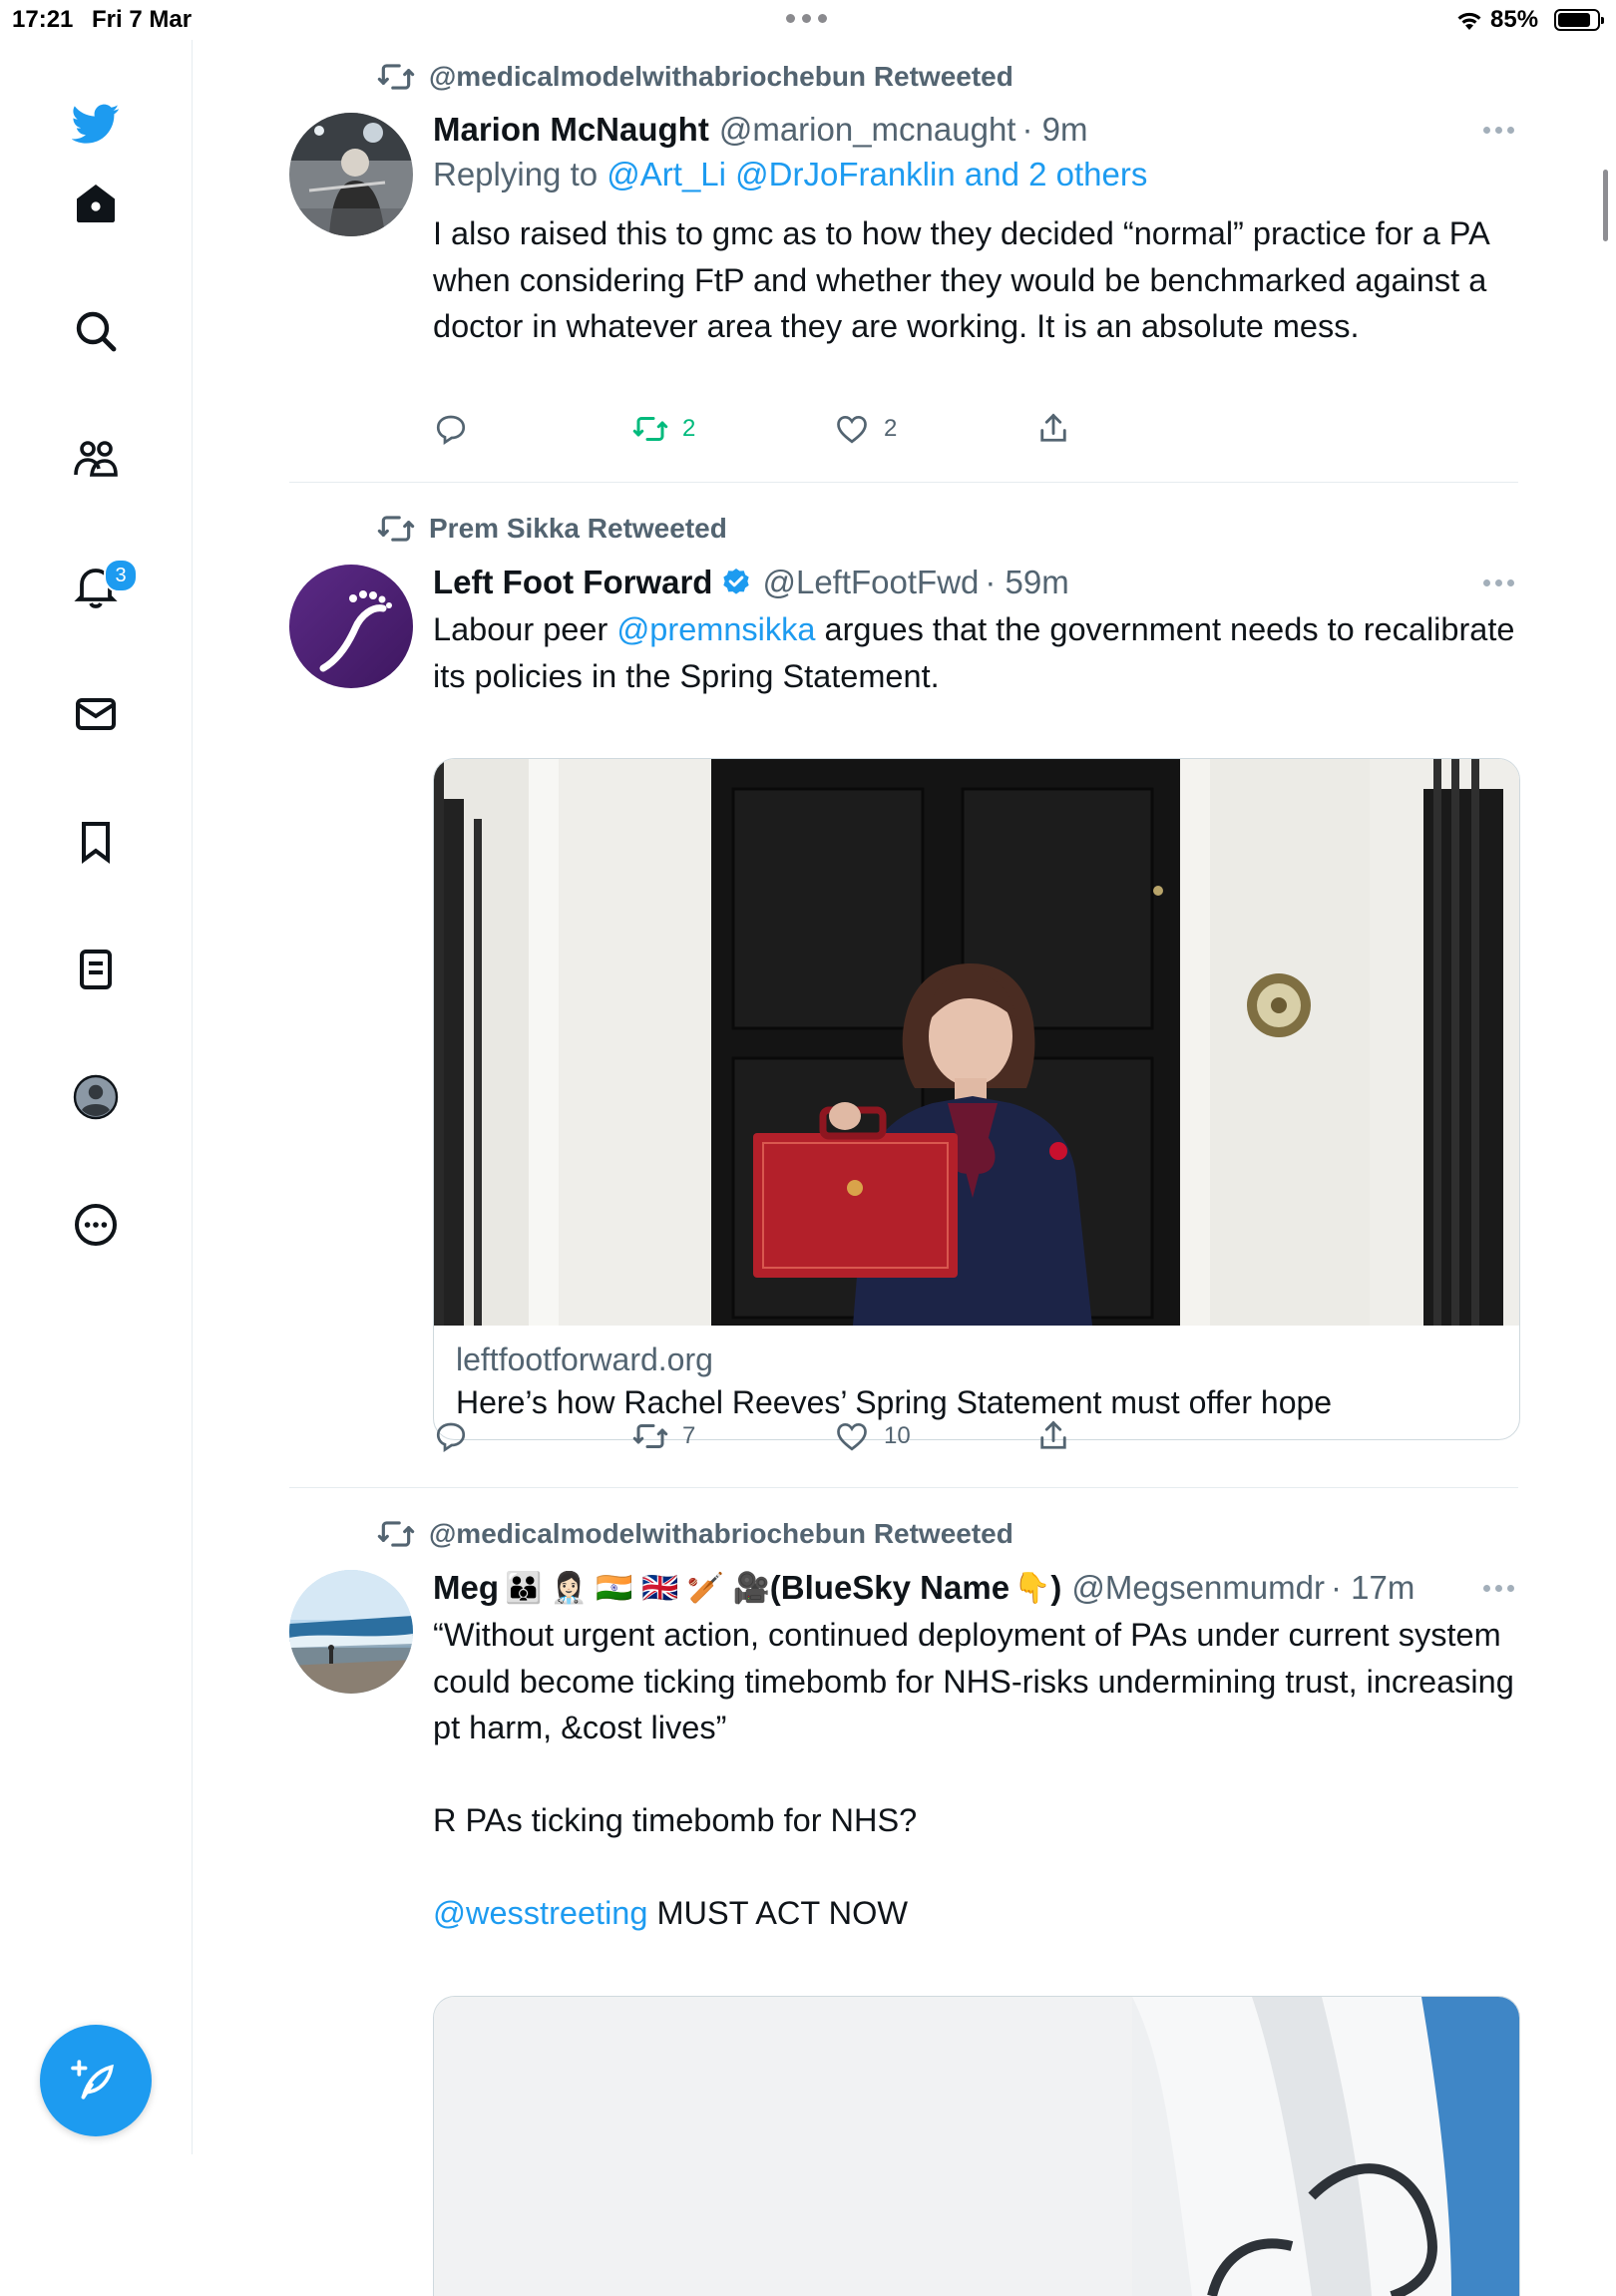 Image resolution: width=1616 pixels, height=2296 pixels. Describe the element at coordinates (516, 174) in the screenshot. I see `replying-label: Replying to` at that location.